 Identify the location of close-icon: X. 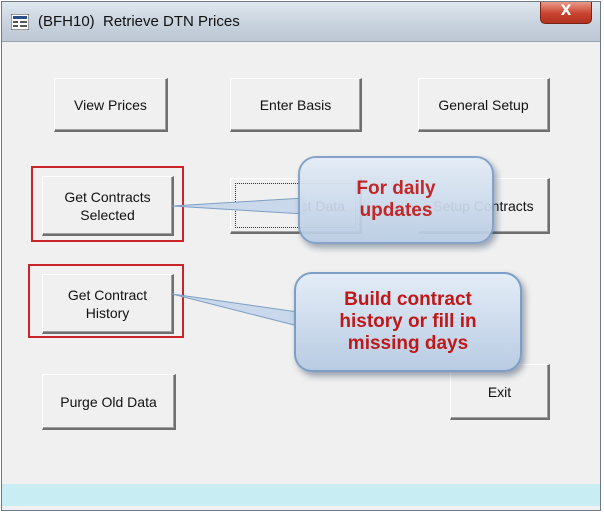
(566, 11).